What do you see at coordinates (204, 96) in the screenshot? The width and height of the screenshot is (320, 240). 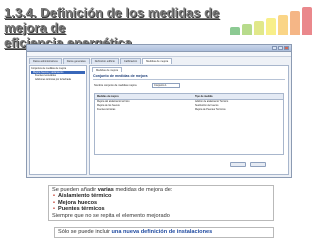 I see `column-header: Tipo de medida` at bounding box center [204, 96].